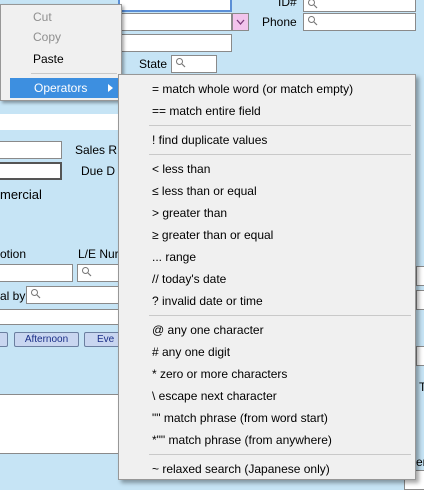 This screenshot has width=424, height=490. What do you see at coordinates (207, 301) in the screenshot?
I see `operator-invalid-date: ? invalid date or time` at bounding box center [207, 301].